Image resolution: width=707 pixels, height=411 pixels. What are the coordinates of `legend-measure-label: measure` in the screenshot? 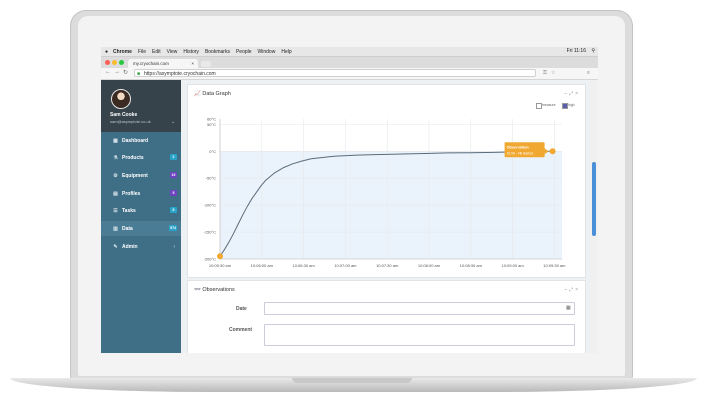 It's located at (549, 105).